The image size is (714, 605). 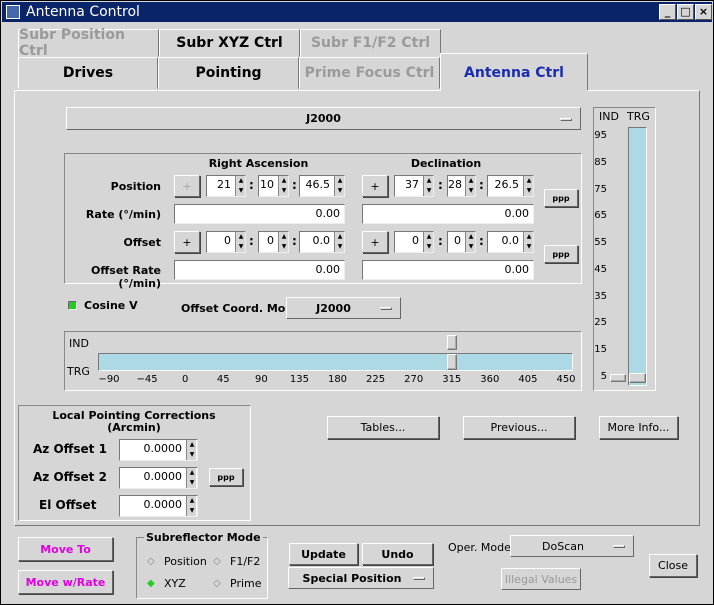 I want to click on cosine-v-indicator, so click(x=72, y=305).